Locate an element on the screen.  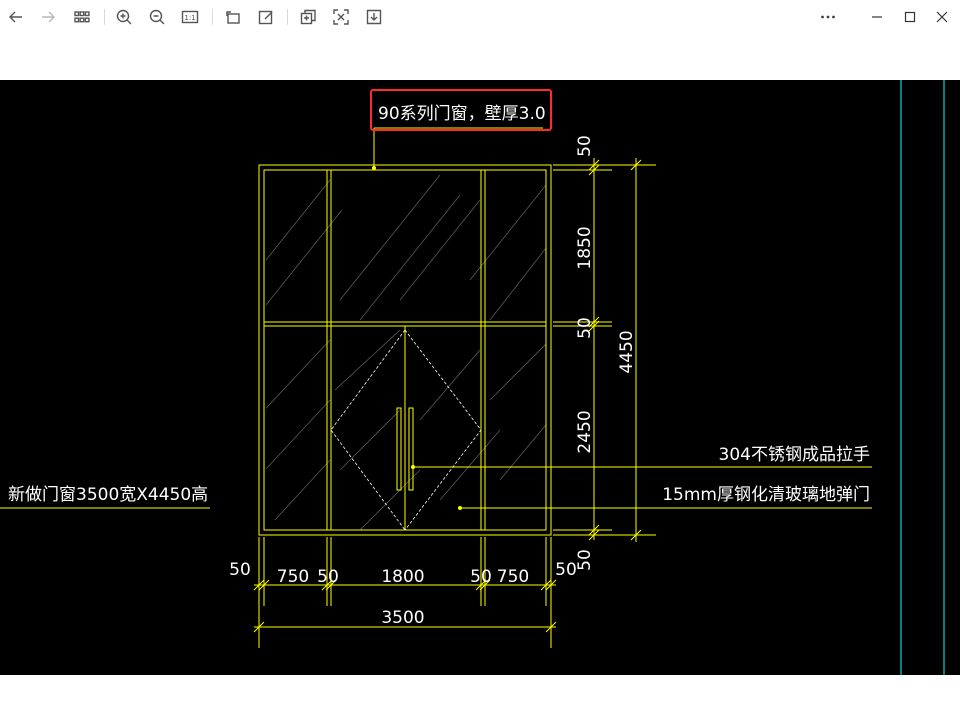
glass-hatch-top is located at coordinates (406, 247).